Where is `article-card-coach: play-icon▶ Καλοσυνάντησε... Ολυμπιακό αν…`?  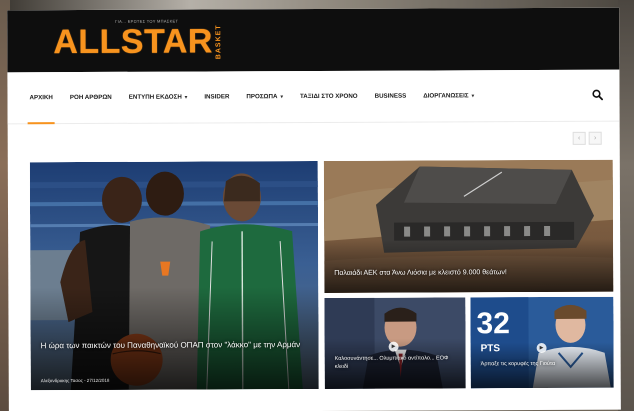 article-card-coach: play-icon▶ Καλοσυνάντησε... Ολυμπιακό αν… is located at coordinates (395, 343).